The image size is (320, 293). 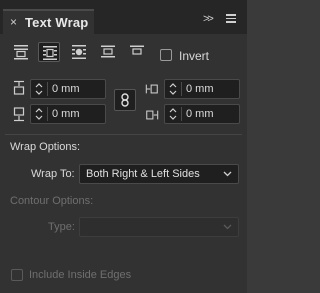 I want to click on panel-tab-bar: × Text Wrap >>, so click(x=123, y=17).